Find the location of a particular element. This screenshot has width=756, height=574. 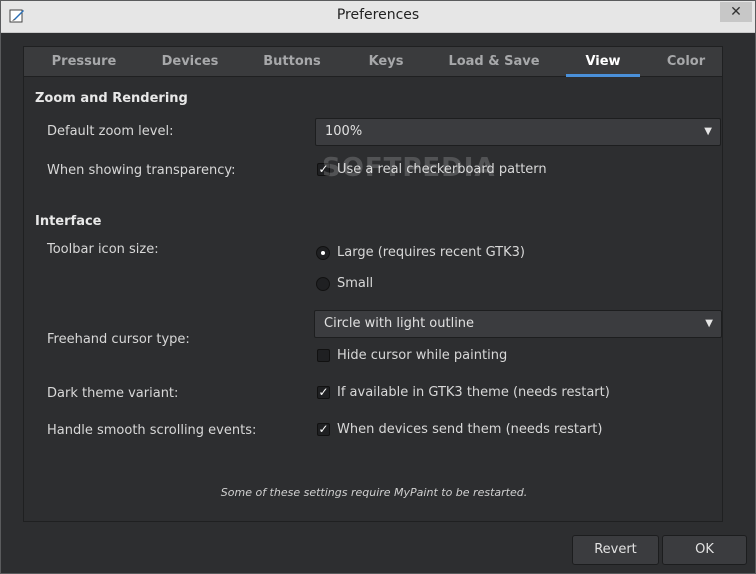

revert-button: Revert is located at coordinates (615, 550).